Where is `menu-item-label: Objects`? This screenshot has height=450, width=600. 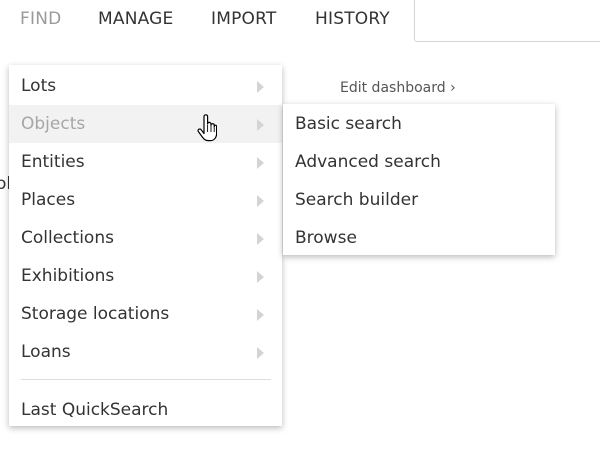
menu-item-label: Objects is located at coordinates (53, 124).